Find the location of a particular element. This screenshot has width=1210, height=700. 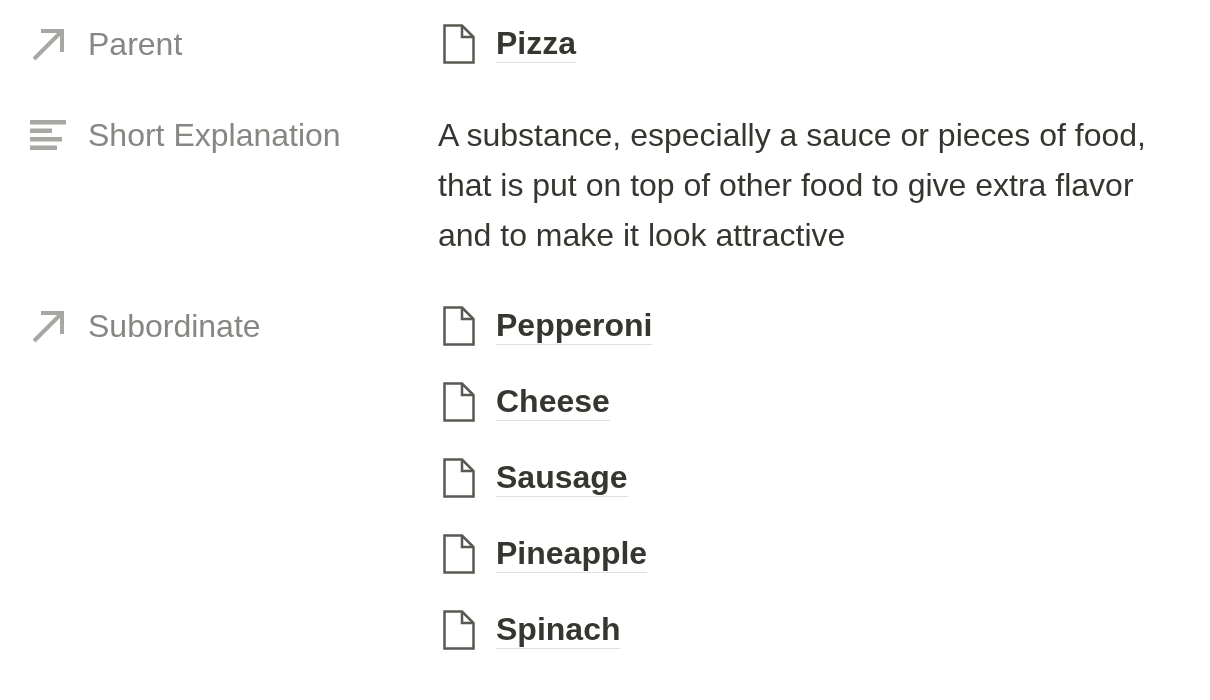

property-label: Parent is located at coordinates (135, 44).